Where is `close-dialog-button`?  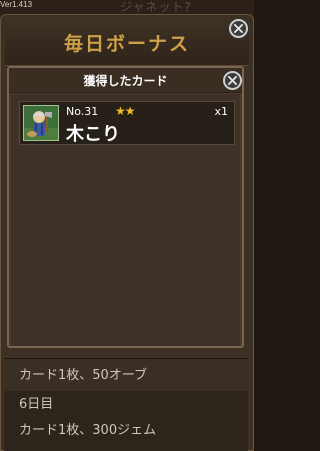 close-dialog-button is located at coordinates (232, 80).